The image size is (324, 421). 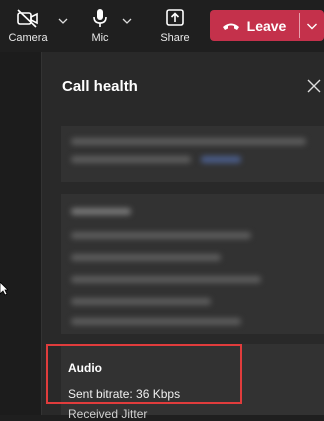 What do you see at coordinates (20, 233) in the screenshot?
I see `meeting-stage` at bounding box center [20, 233].